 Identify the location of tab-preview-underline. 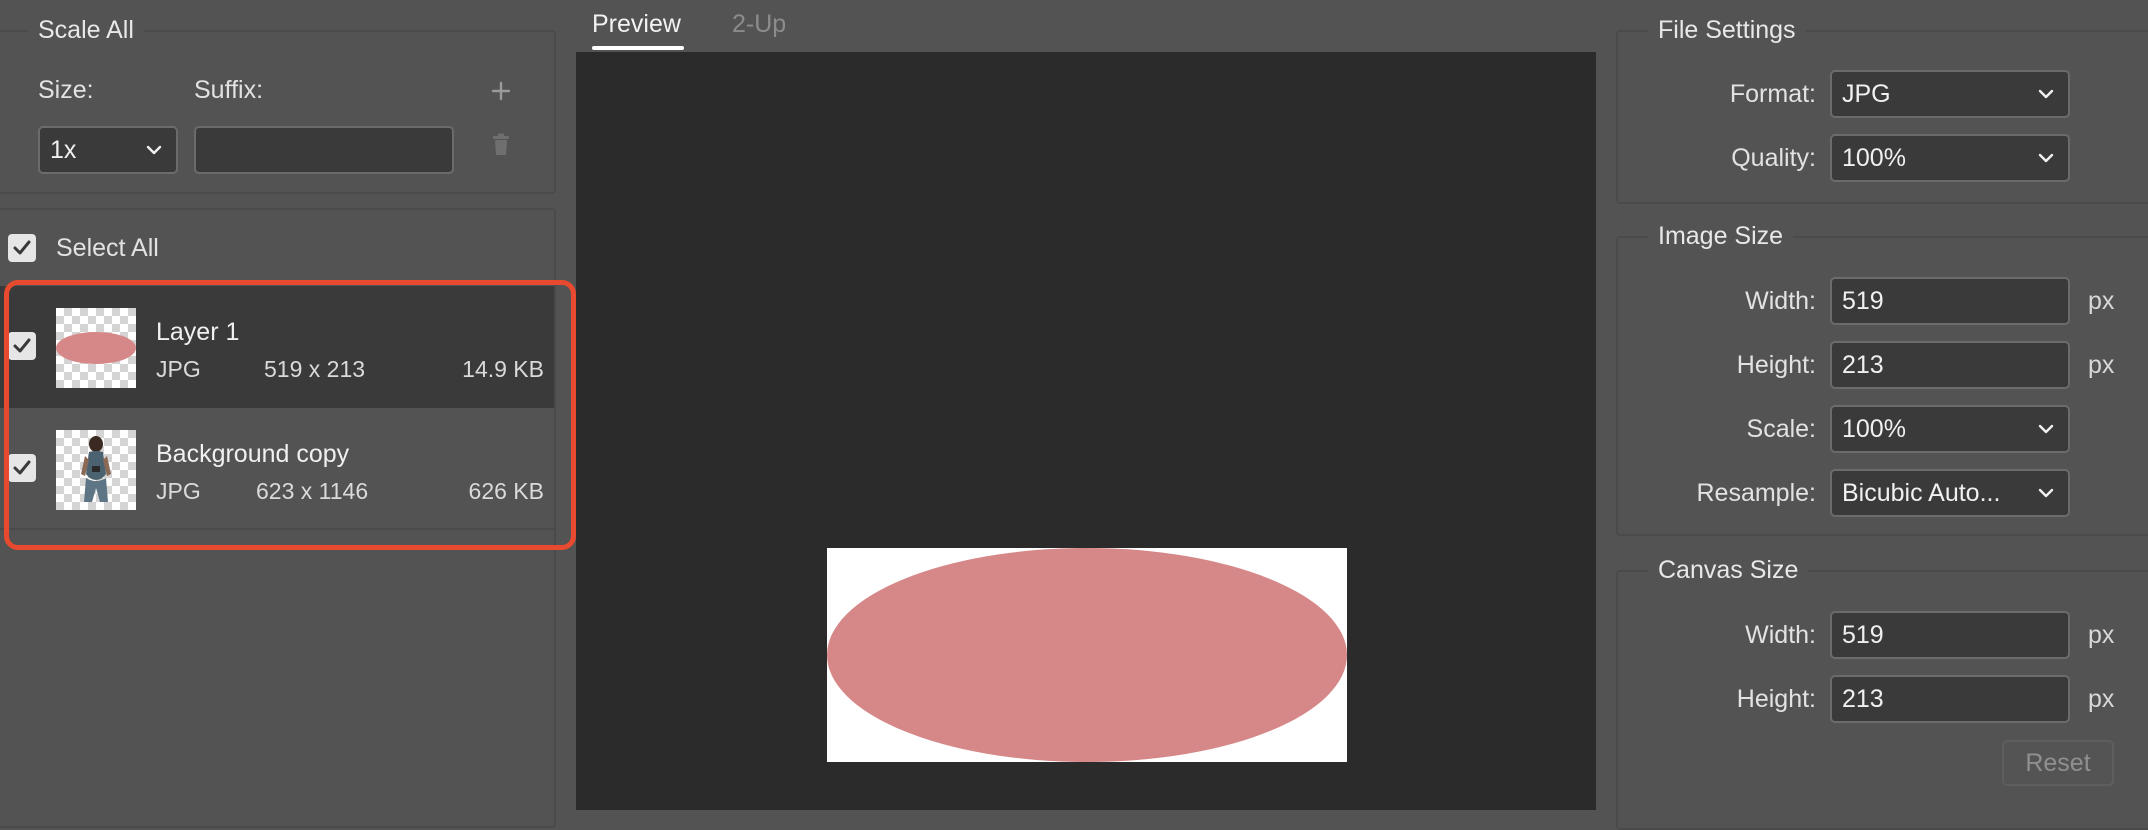
(638, 48).